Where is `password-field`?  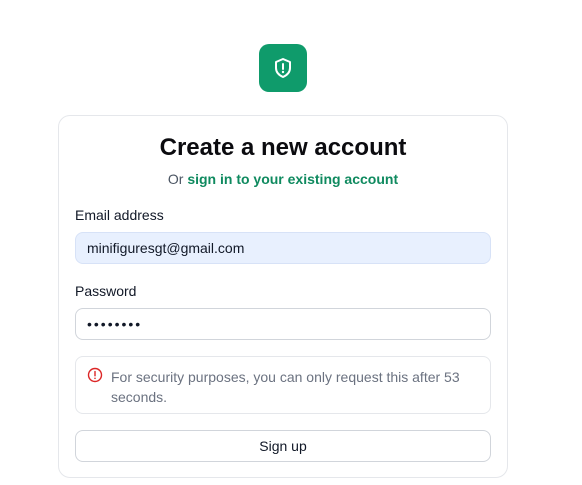
password-field is located at coordinates (283, 324).